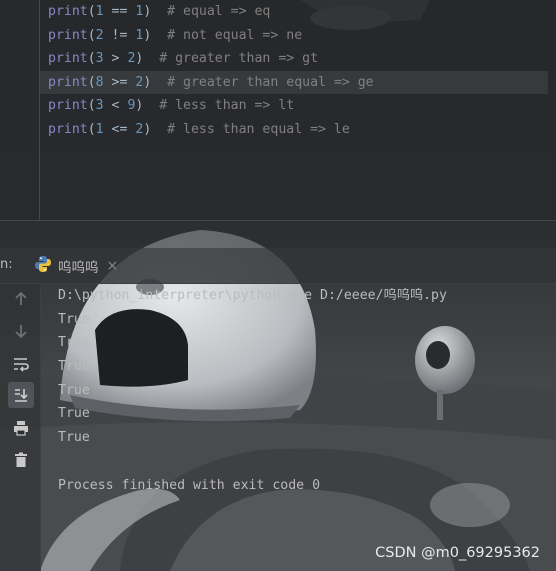 This screenshot has width=556, height=571. I want to click on operator: <, so click(115, 106).